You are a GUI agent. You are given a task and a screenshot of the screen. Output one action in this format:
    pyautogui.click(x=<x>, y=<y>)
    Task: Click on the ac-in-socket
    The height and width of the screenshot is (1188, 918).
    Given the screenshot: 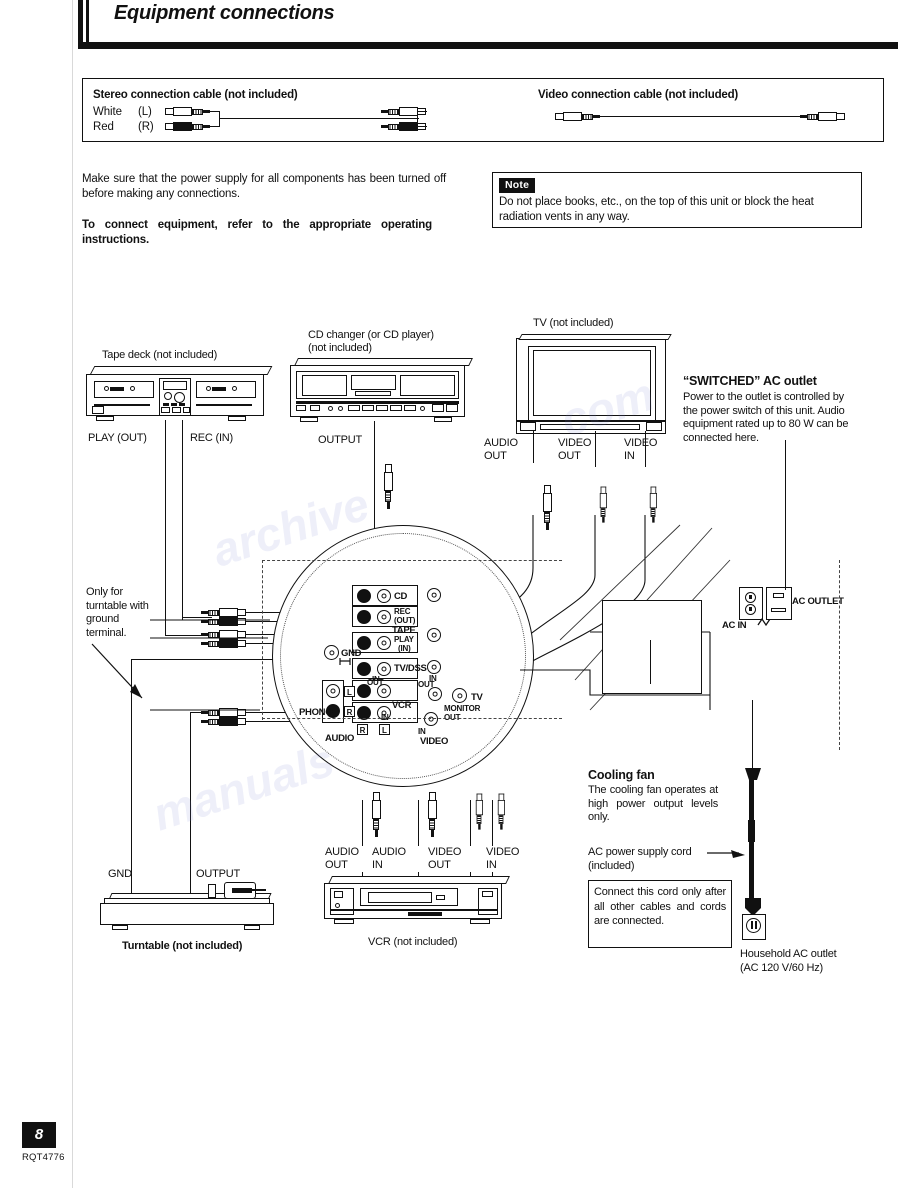 What is the action you would take?
    pyautogui.click(x=751, y=603)
    